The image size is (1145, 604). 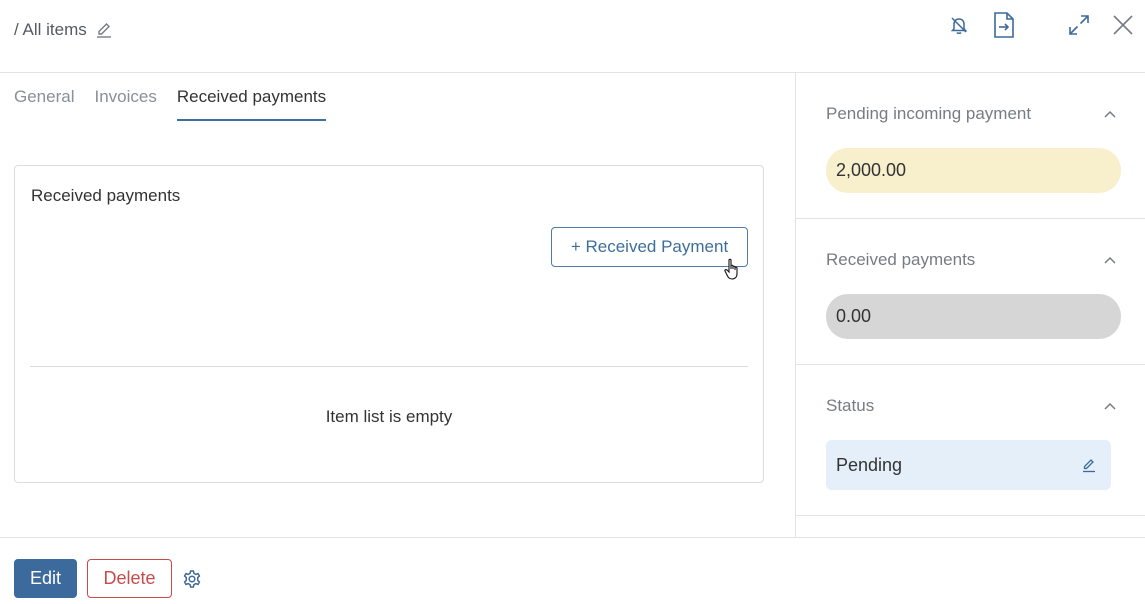 I want to click on close-icon, so click(x=1123, y=25).